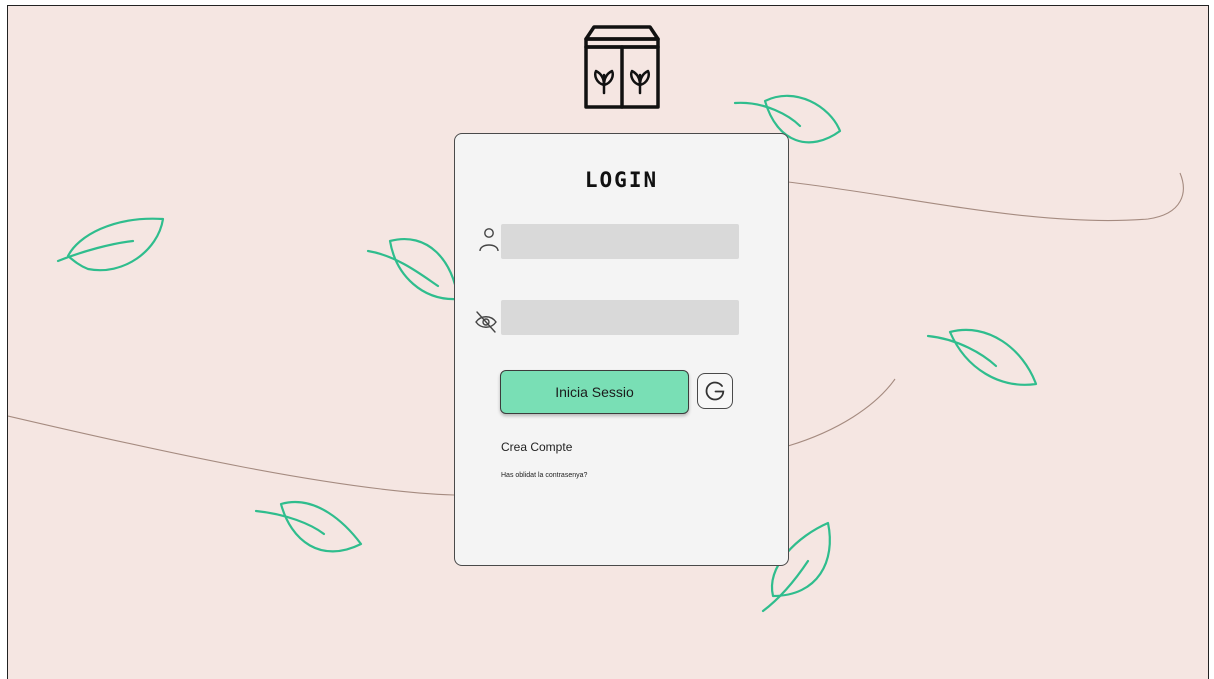 This screenshot has height=679, width=1214. Describe the element at coordinates (621, 180) in the screenshot. I see `login-title: LOGIN` at that location.